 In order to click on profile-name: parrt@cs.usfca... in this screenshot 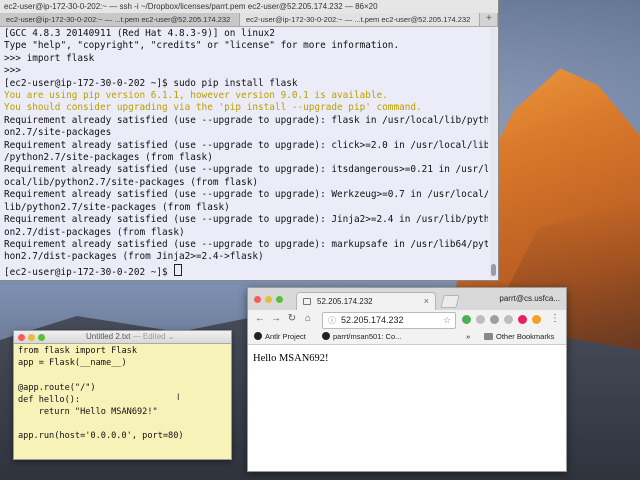, I will do `click(529, 299)`.